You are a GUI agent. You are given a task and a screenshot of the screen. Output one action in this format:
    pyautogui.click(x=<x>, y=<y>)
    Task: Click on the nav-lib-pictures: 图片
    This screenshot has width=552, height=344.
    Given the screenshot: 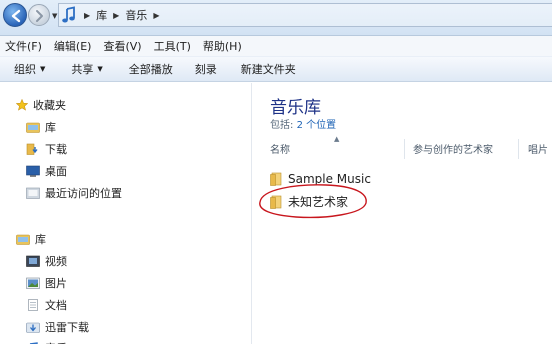 What is the action you would take?
    pyautogui.click(x=46, y=283)
    